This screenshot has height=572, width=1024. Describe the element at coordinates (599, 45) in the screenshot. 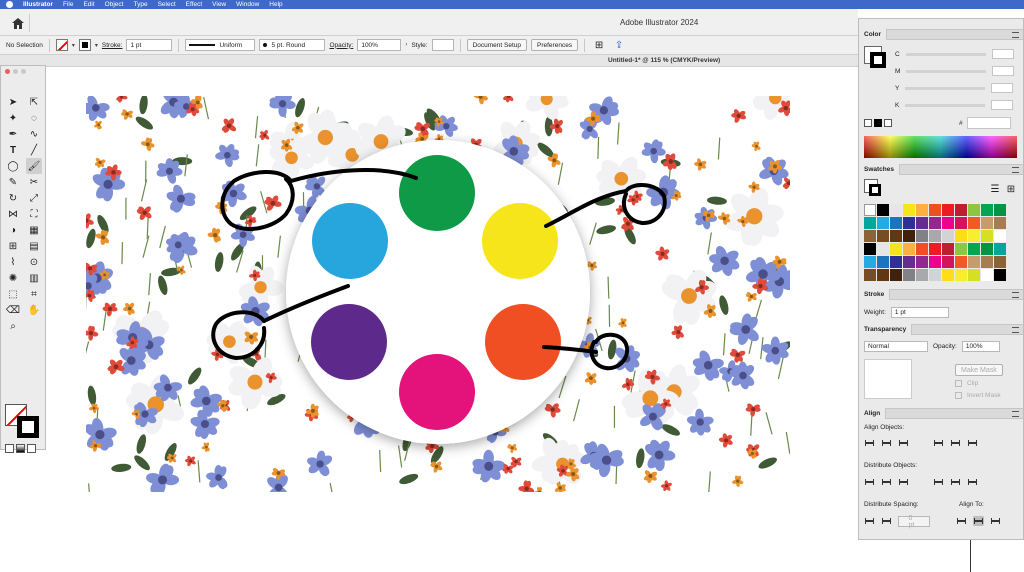

I see `arrange-documents-icon: ⊞` at that location.